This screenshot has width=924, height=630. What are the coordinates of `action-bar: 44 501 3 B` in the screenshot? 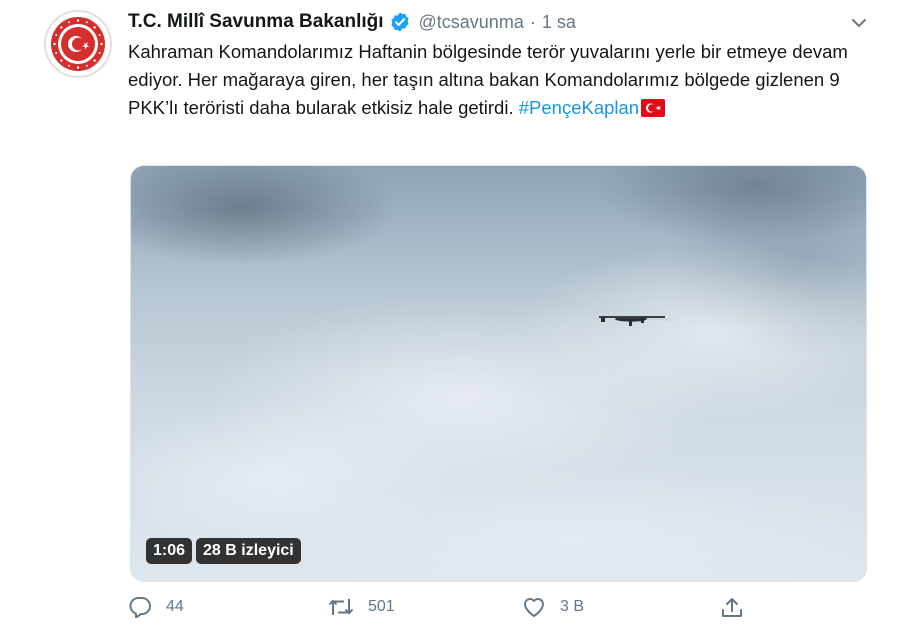 It's located at (448, 610).